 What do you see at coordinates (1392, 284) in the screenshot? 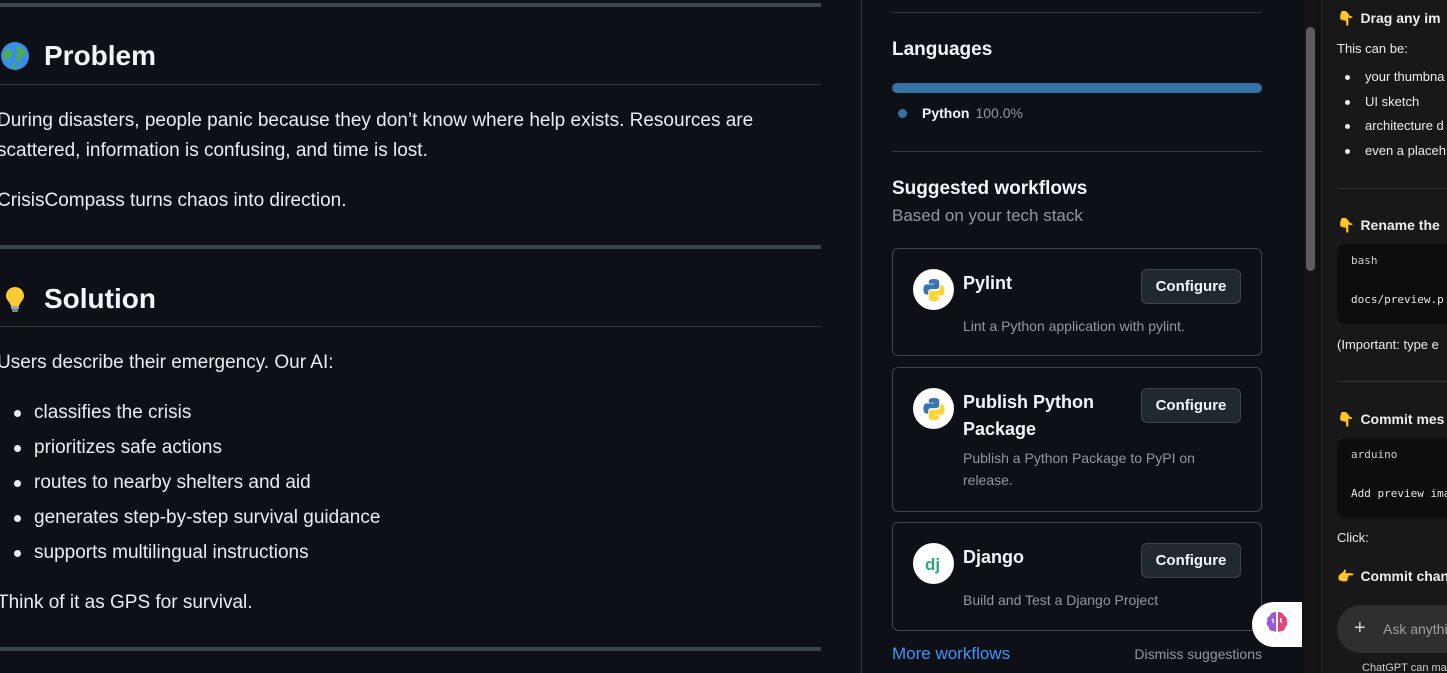
I see `code-block: bash docs/preview.p` at bounding box center [1392, 284].